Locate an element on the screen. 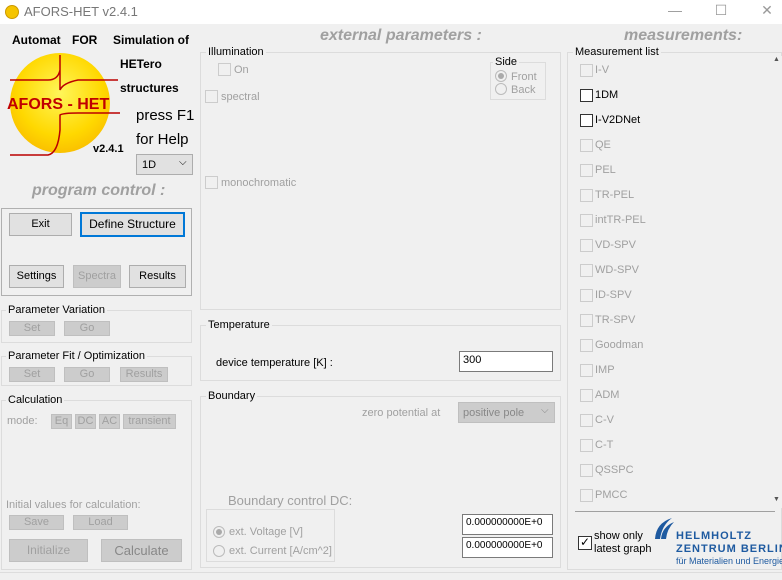  voltage-input: 0.000000000E+0 is located at coordinates (507, 524).